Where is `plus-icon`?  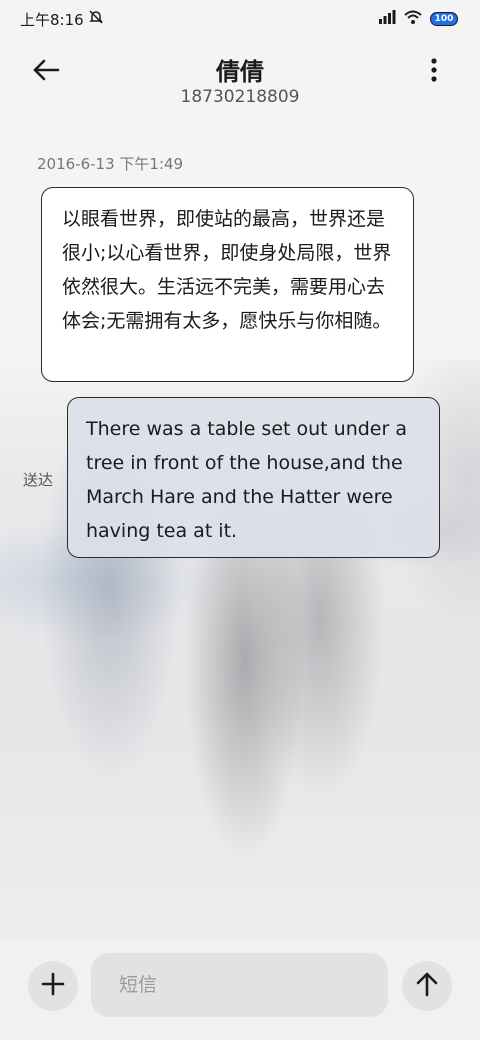
plus-icon is located at coordinates (53, 986).